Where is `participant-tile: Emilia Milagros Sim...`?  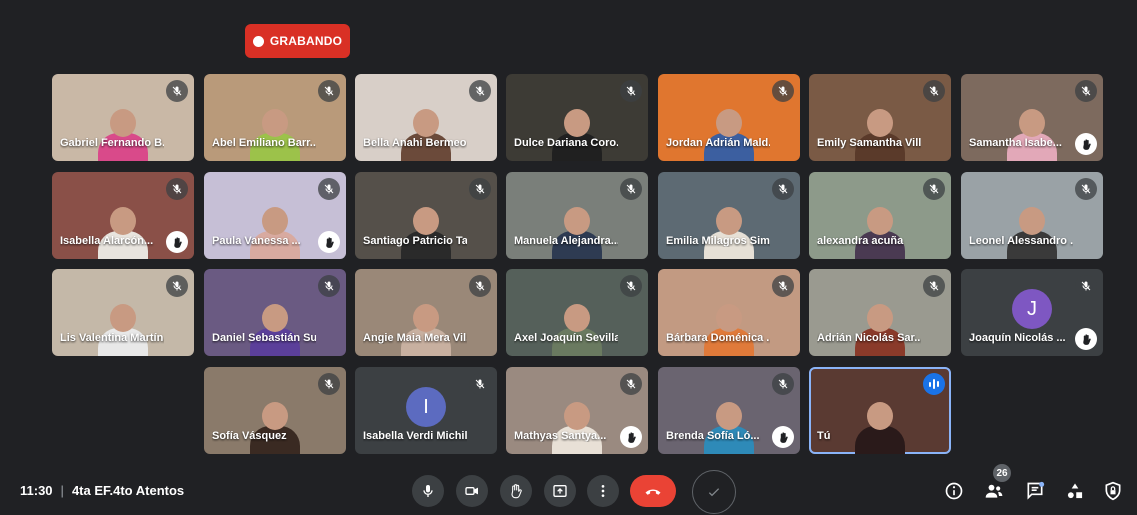
participant-tile: Emilia Milagros Sim... is located at coordinates (729, 215).